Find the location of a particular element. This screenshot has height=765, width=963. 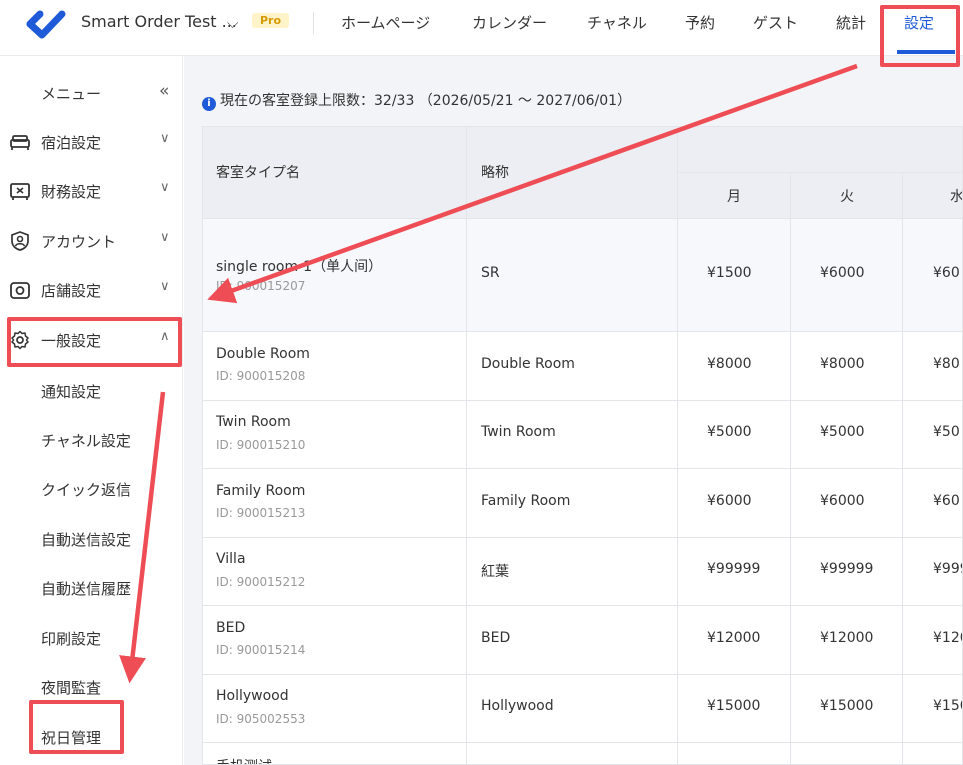

camera-icon is located at coordinates (20, 290).